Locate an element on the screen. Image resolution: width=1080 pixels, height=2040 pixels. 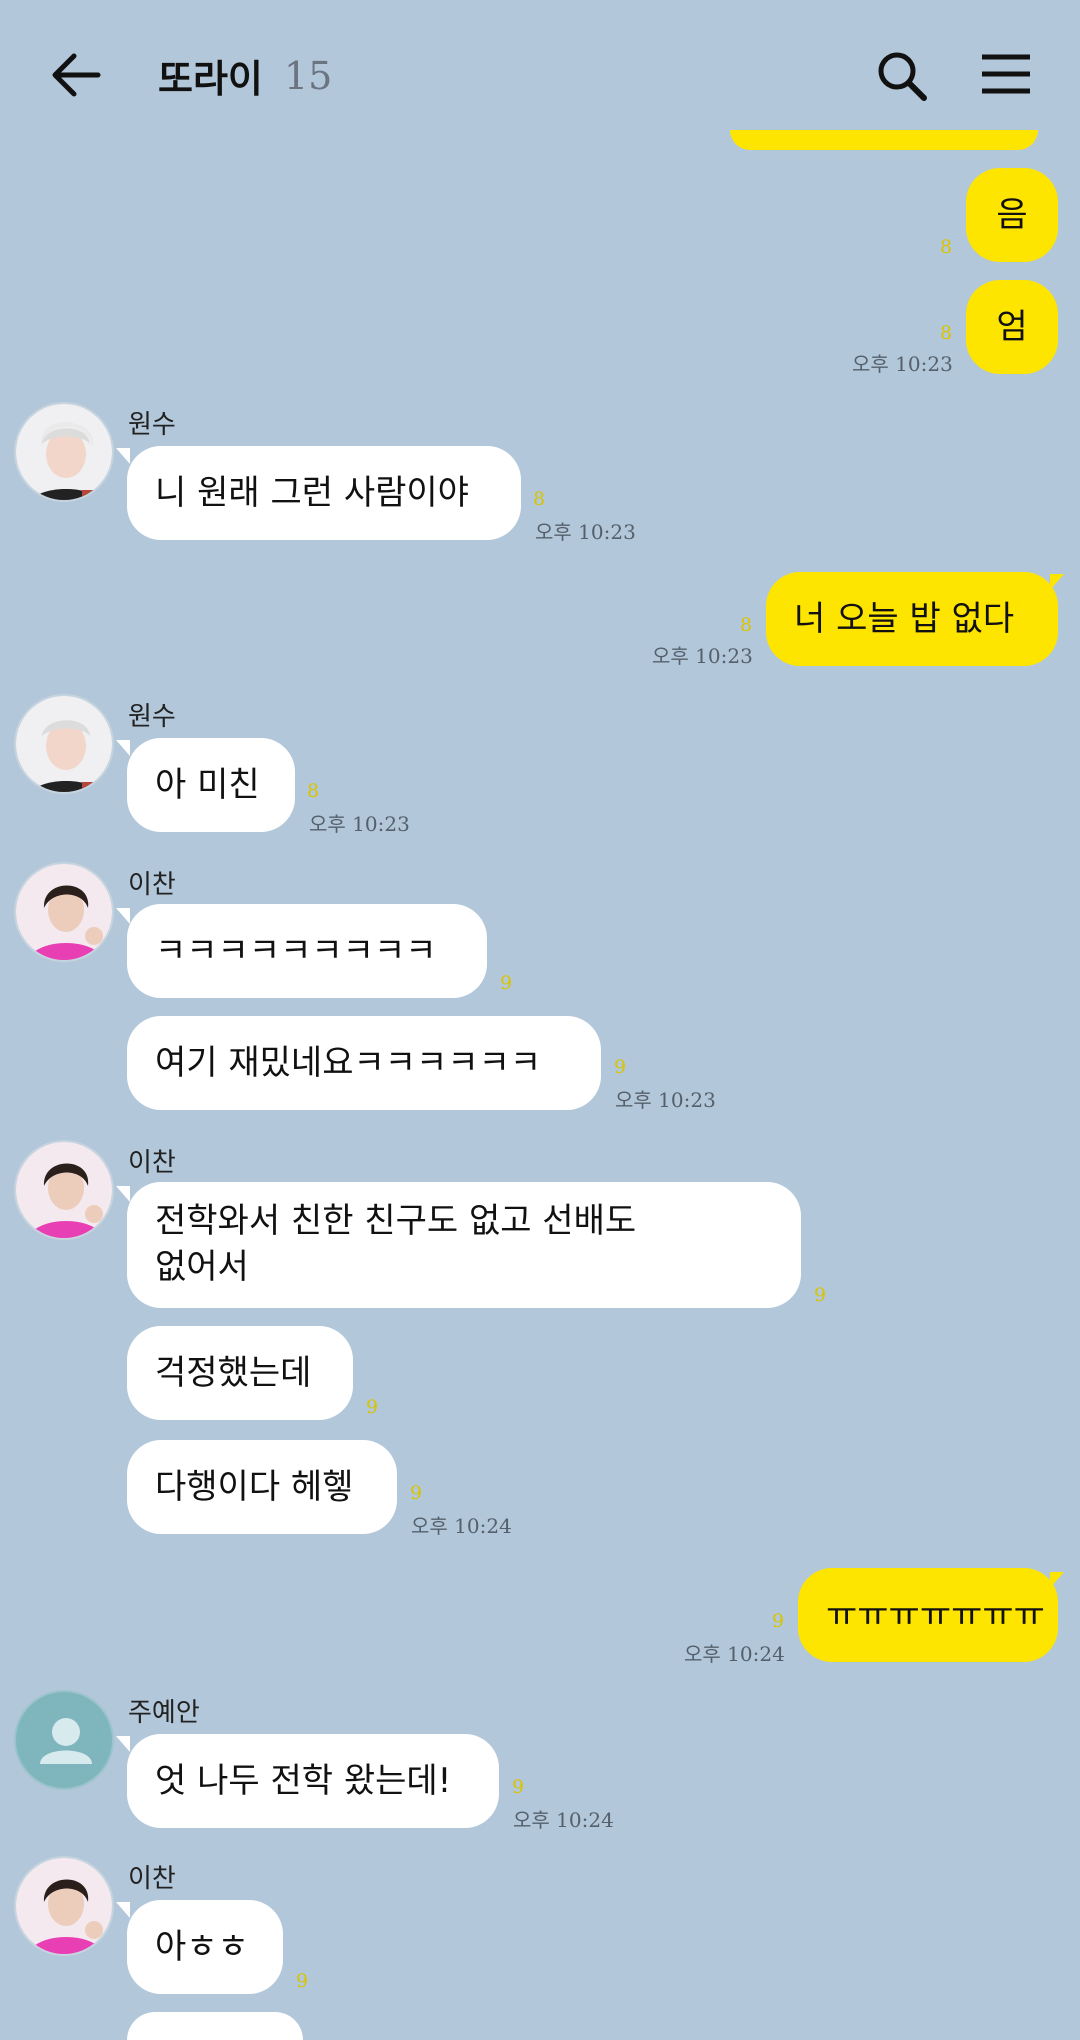
chat-title: 또라이 is located at coordinates (210, 79).